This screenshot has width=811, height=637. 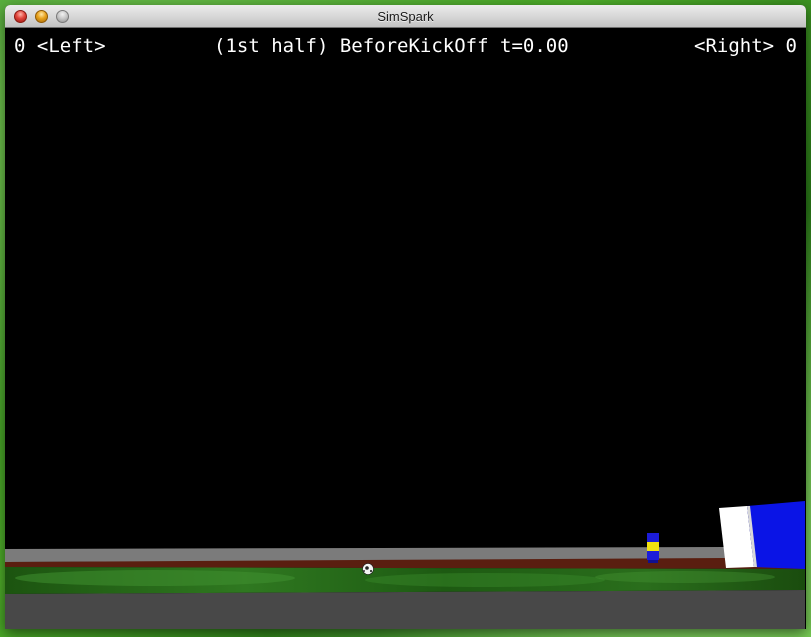 What do you see at coordinates (405, 609) in the screenshot?
I see `field-border-near` at bounding box center [405, 609].